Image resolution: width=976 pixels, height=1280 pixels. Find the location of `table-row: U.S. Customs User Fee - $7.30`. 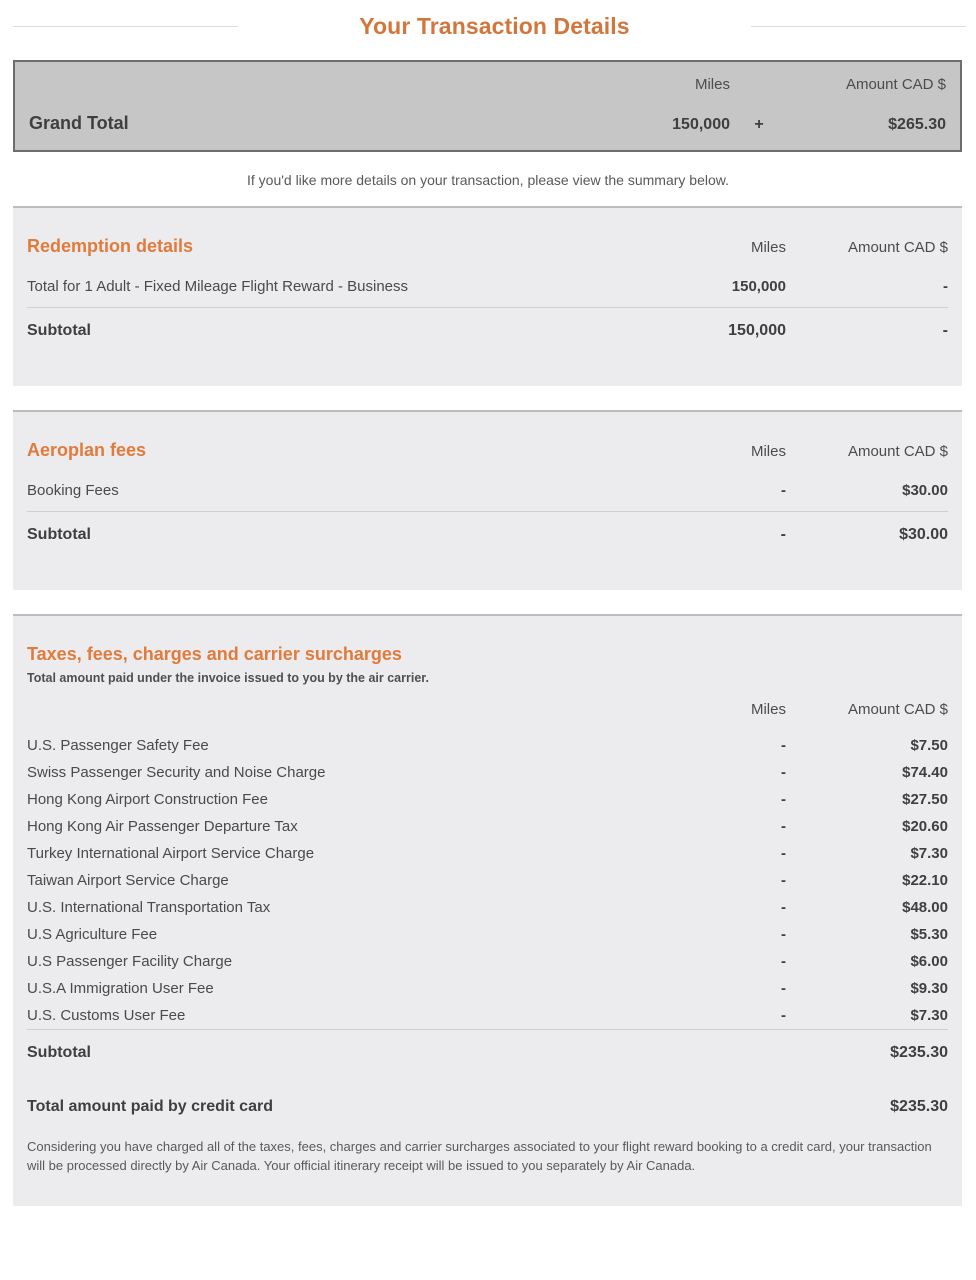

table-row: U.S. Customs User Fee - $7.30 is located at coordinates (487, 1015).